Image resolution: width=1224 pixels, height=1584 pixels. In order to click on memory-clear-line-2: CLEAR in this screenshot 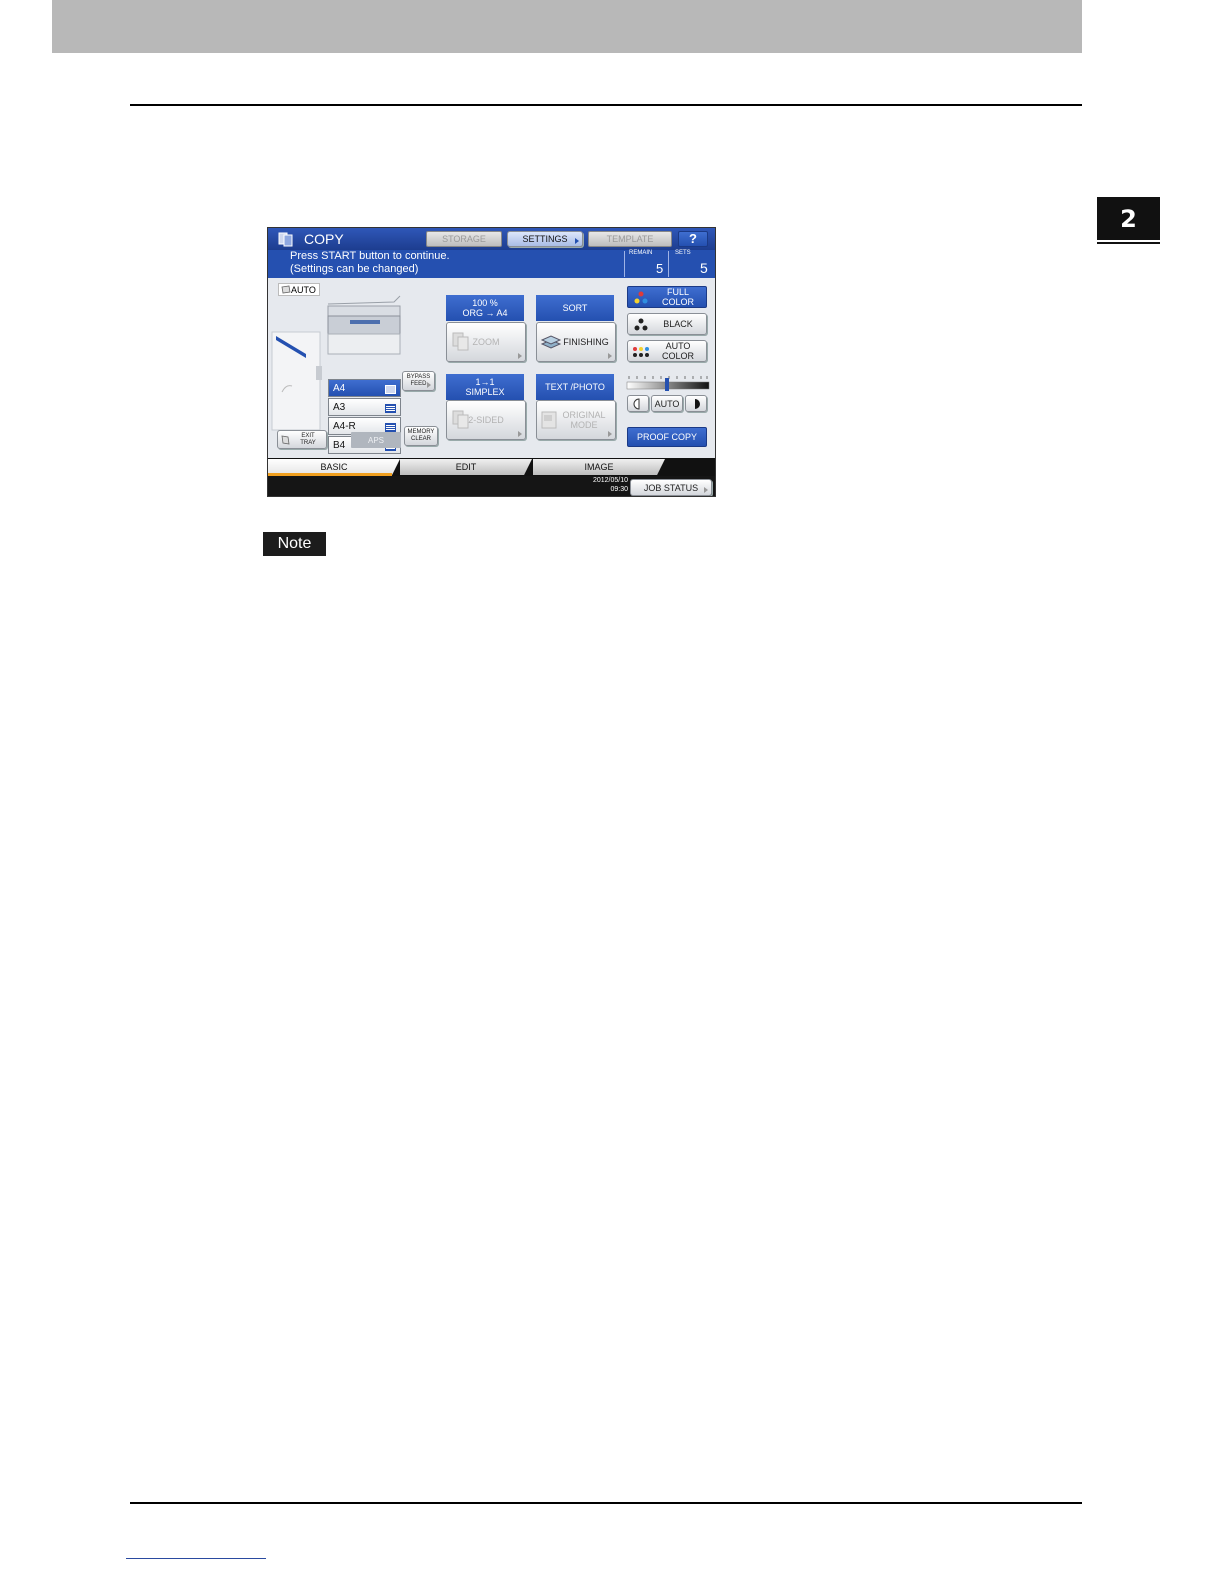, I will do `click(420, 439)`.